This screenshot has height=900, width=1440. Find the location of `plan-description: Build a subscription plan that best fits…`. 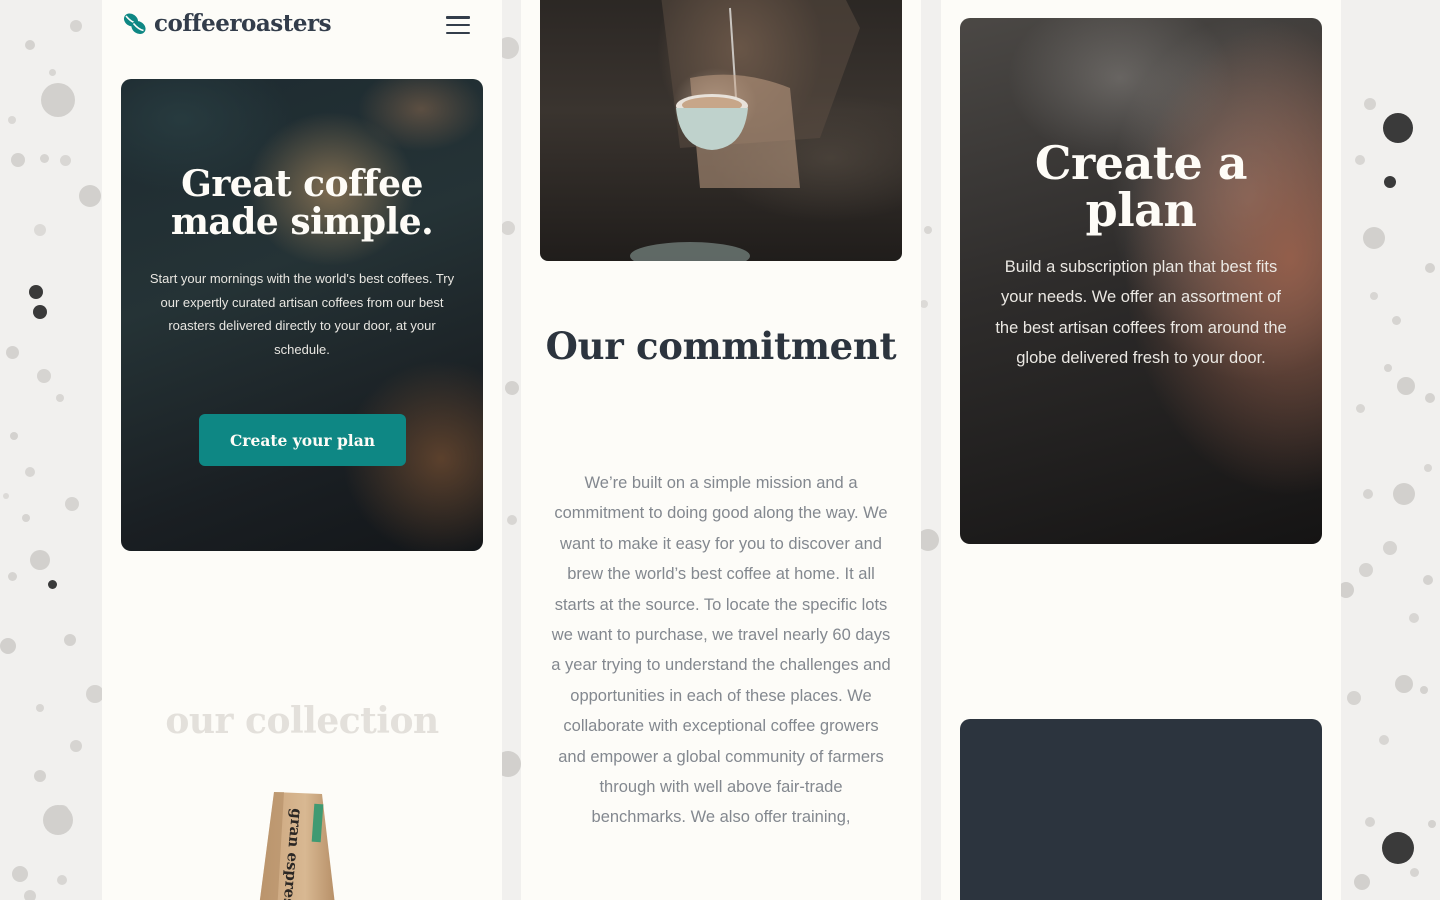

plan-description: Build a subscription plan that best fits… is located at coordinates (1141, 313).